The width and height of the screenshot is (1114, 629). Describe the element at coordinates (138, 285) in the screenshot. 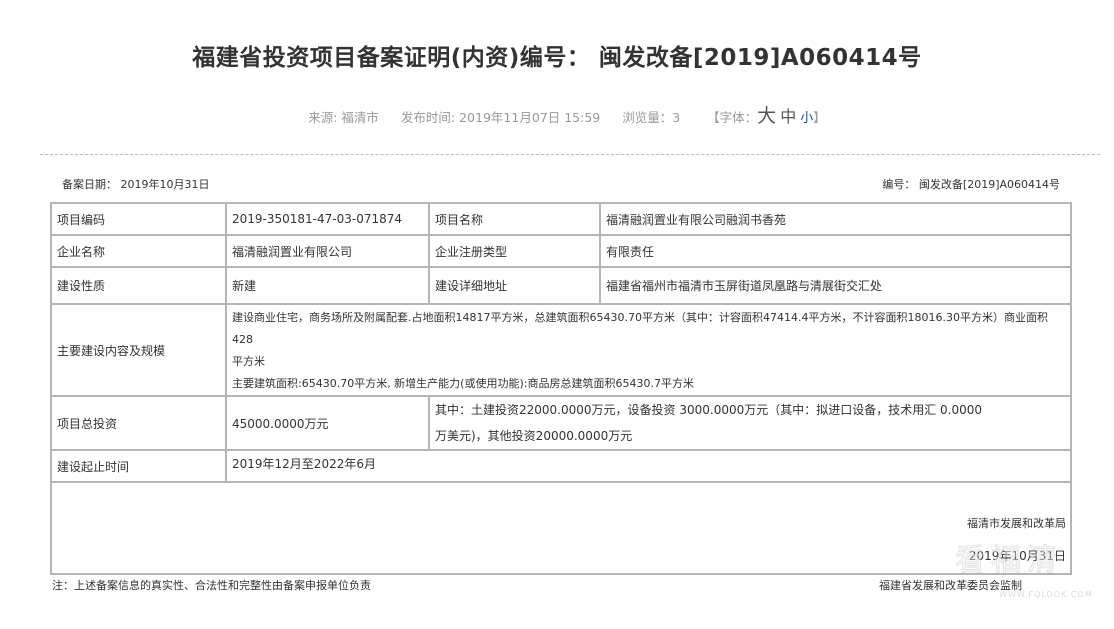

I see `nature-label: 建设性质` at that location.